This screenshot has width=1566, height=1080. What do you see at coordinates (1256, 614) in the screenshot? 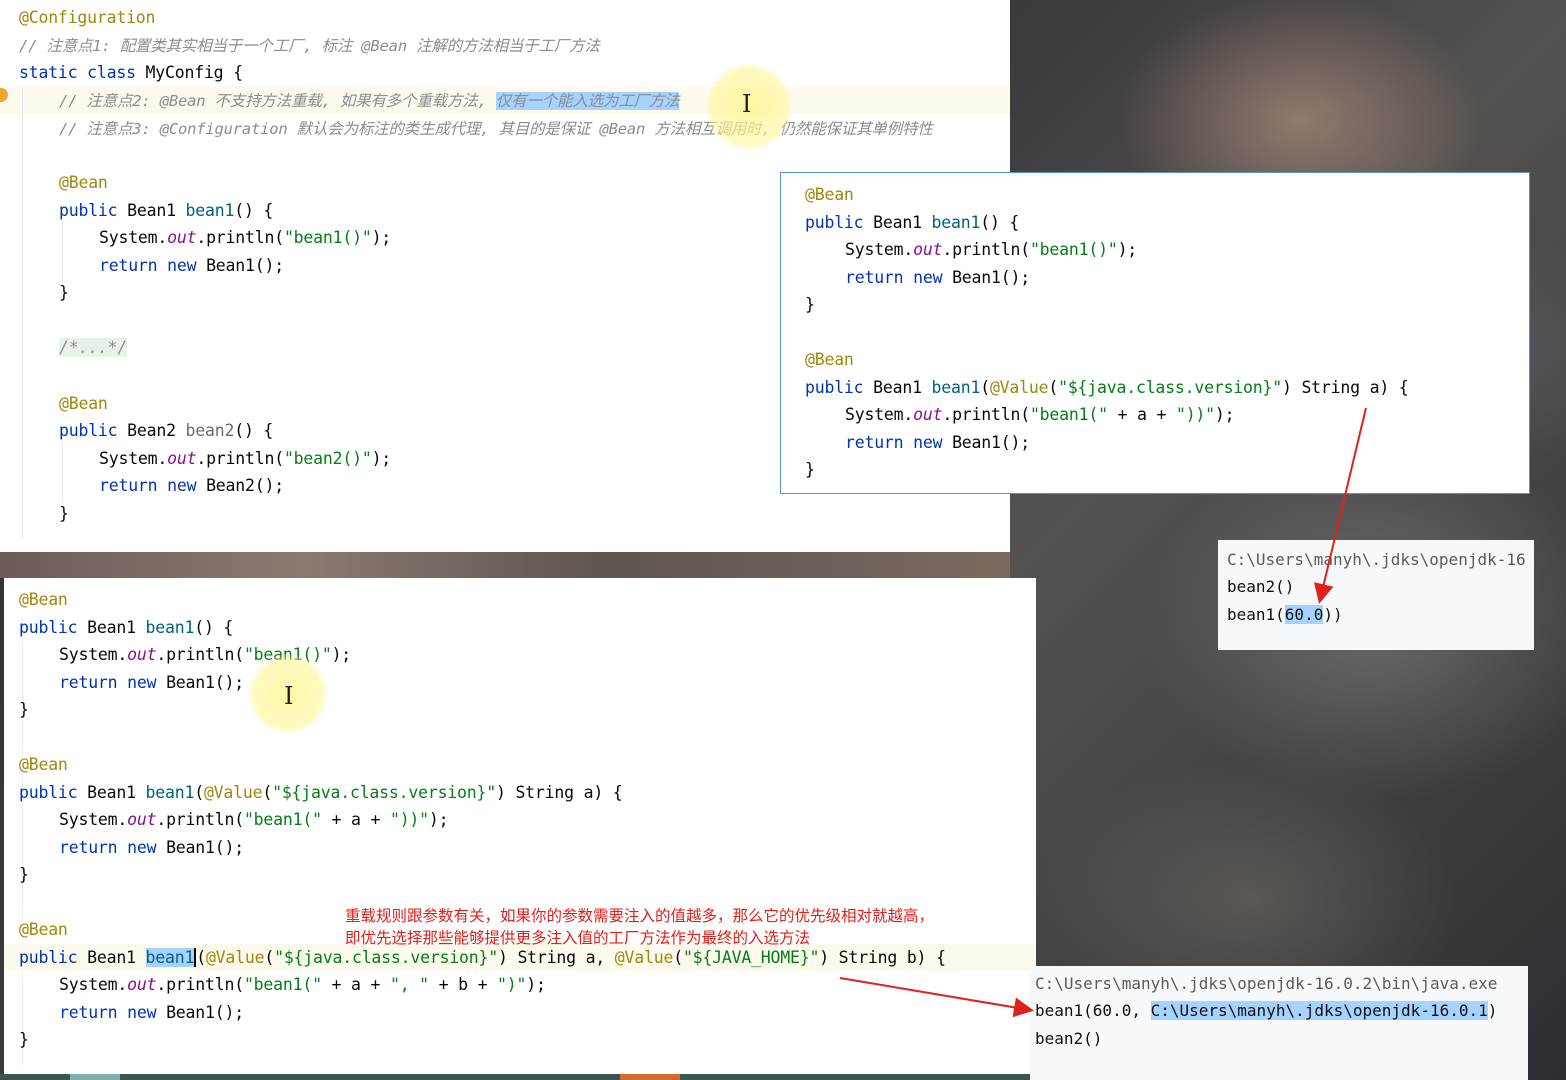
I see `console-text: bean1(` at bounding box center [1256, 614].